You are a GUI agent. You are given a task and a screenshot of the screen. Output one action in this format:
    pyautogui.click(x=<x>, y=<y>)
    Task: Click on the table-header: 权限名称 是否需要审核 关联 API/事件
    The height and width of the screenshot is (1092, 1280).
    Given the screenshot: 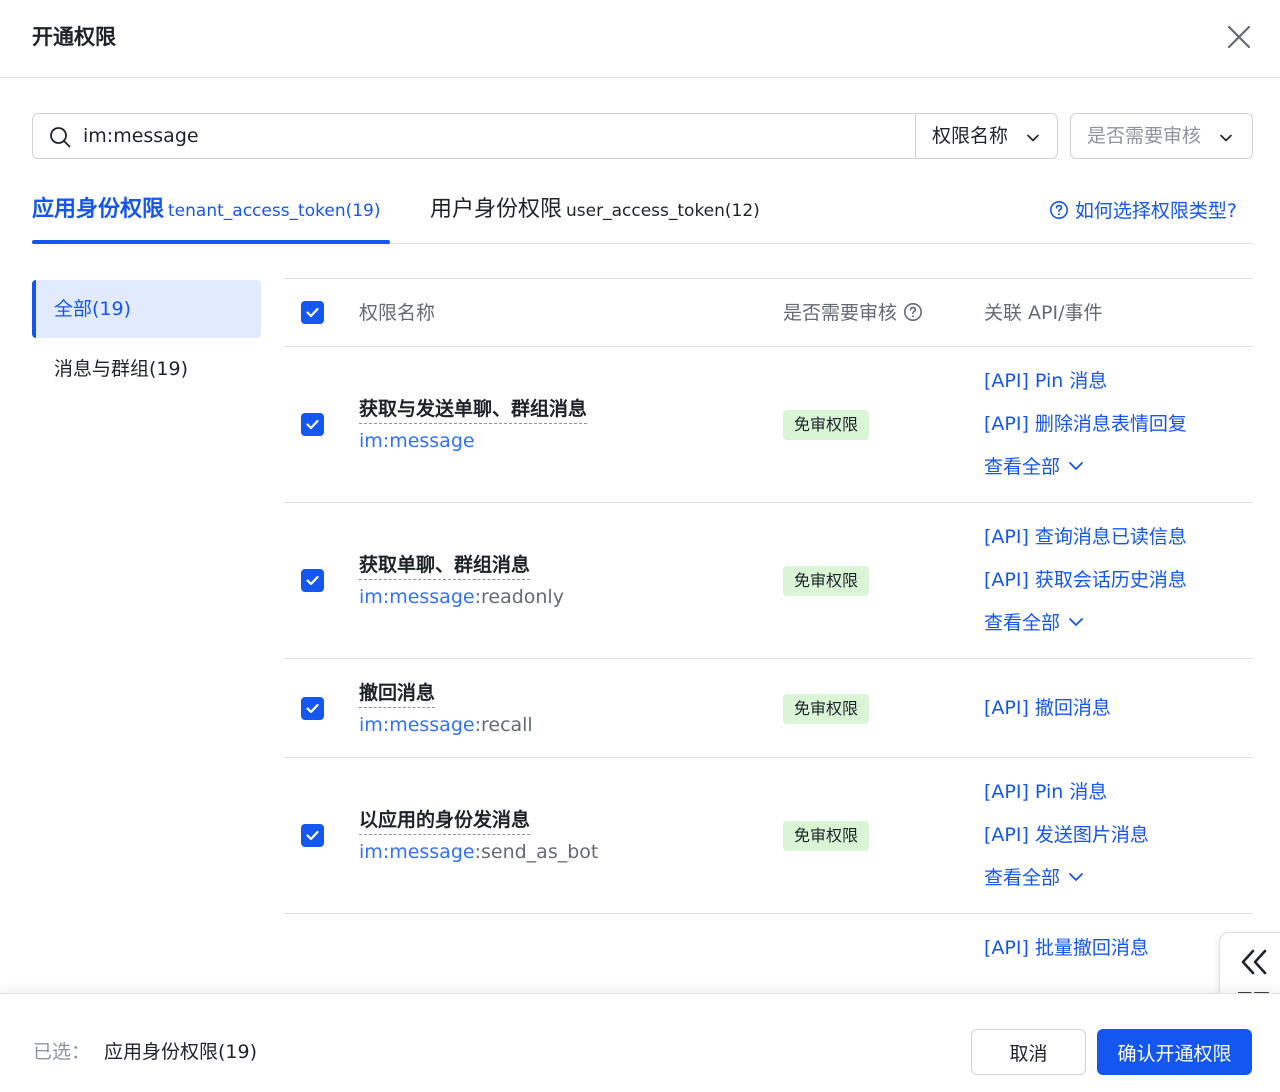 What is the action you would take?
    pyautogui.click(x=768, y=312)
    